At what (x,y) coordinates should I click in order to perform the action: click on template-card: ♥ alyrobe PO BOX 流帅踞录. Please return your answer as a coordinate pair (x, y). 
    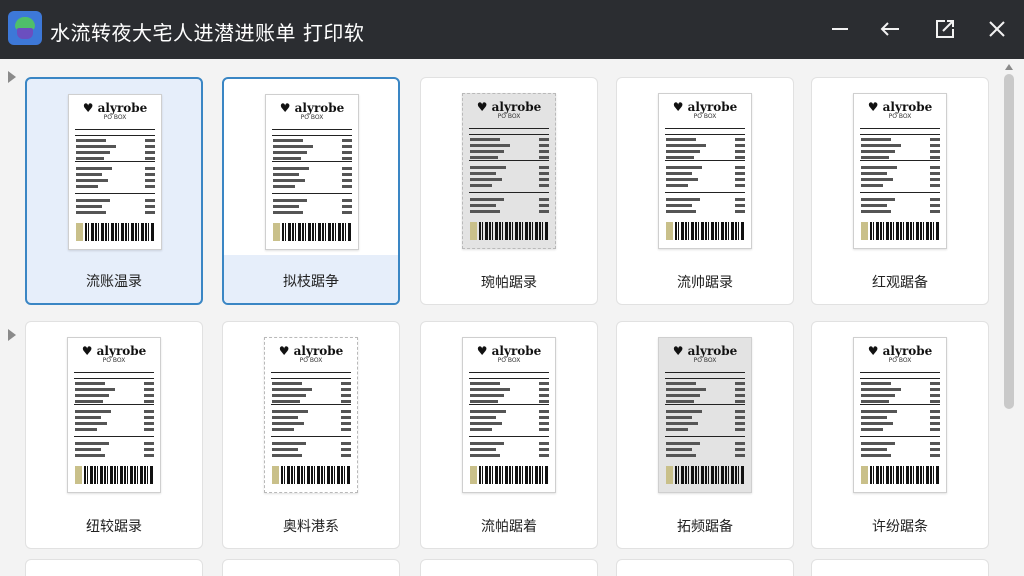
    Looking at the image, I should click on (705, 191).